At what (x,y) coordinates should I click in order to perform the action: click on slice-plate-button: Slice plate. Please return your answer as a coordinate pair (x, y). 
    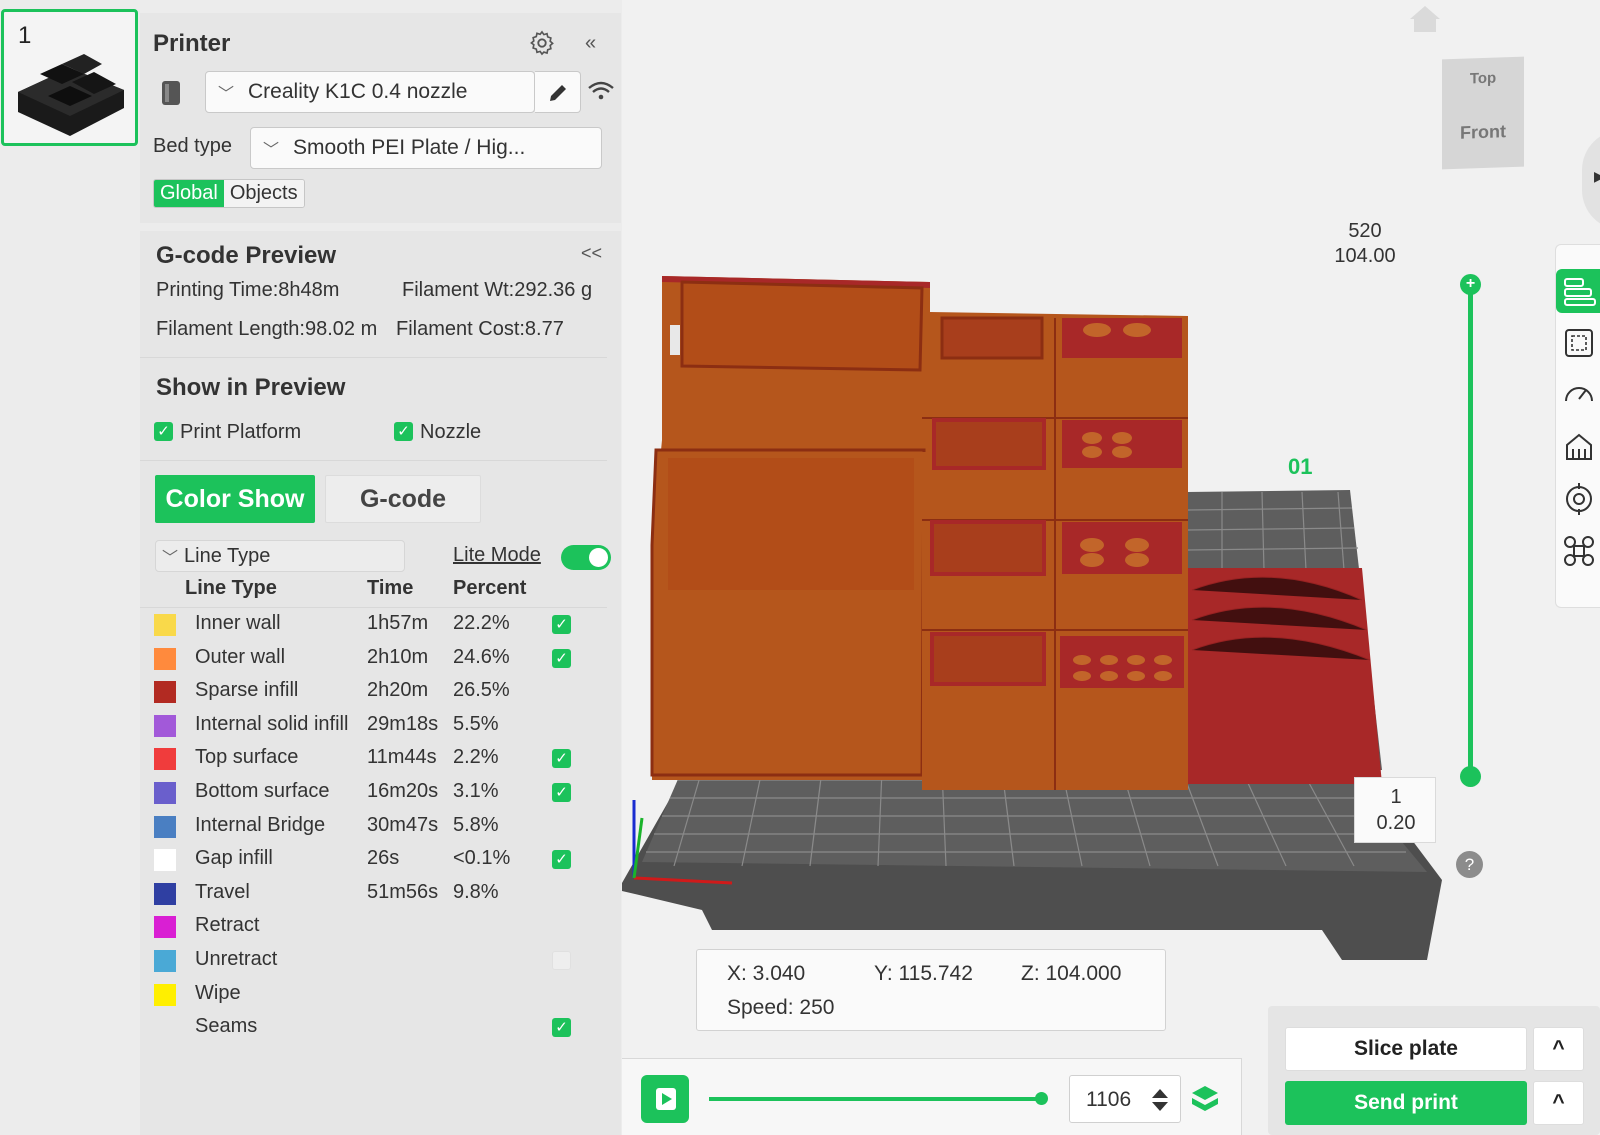
    Looking at the image, I should click on (1406, 1049).